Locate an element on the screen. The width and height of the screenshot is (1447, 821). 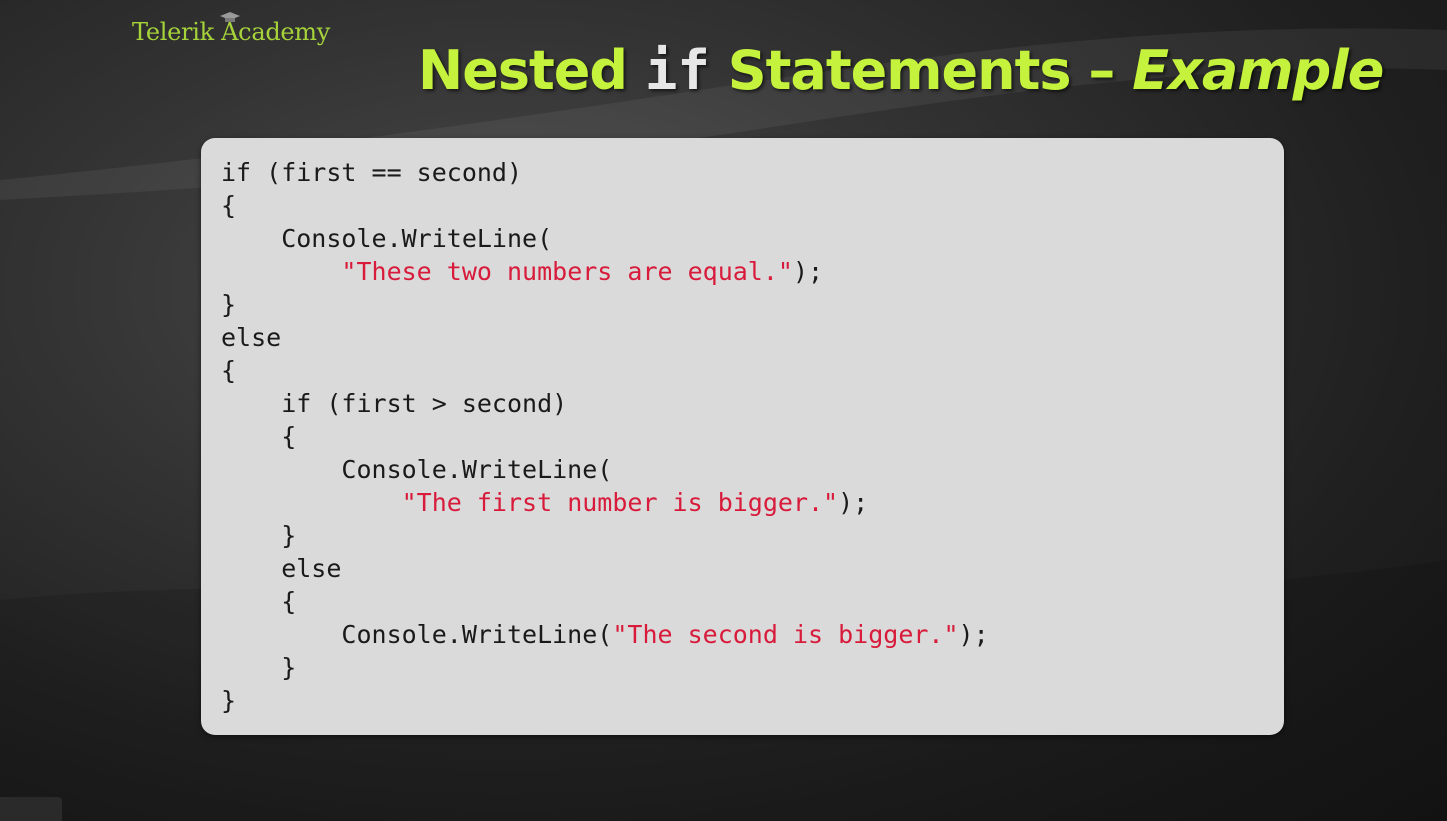
code-line: if (first == second) is located at coordinates (605, 172).